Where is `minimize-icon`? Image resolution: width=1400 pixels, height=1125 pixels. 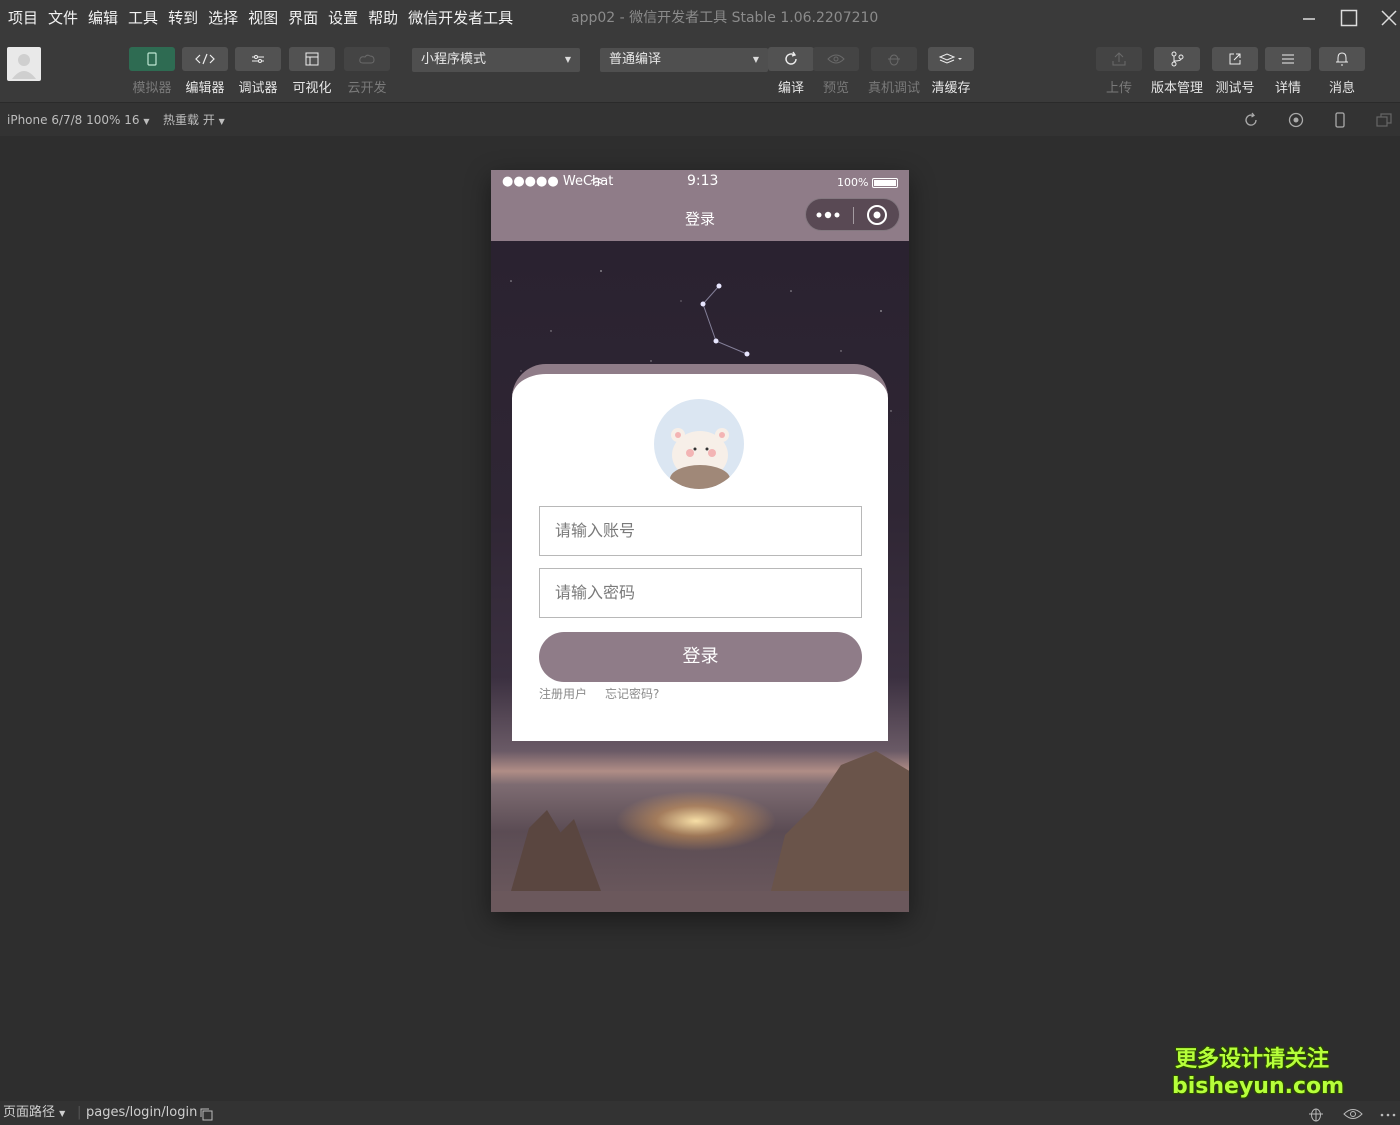 minimize-icon is located at coordinates (1309, 19).